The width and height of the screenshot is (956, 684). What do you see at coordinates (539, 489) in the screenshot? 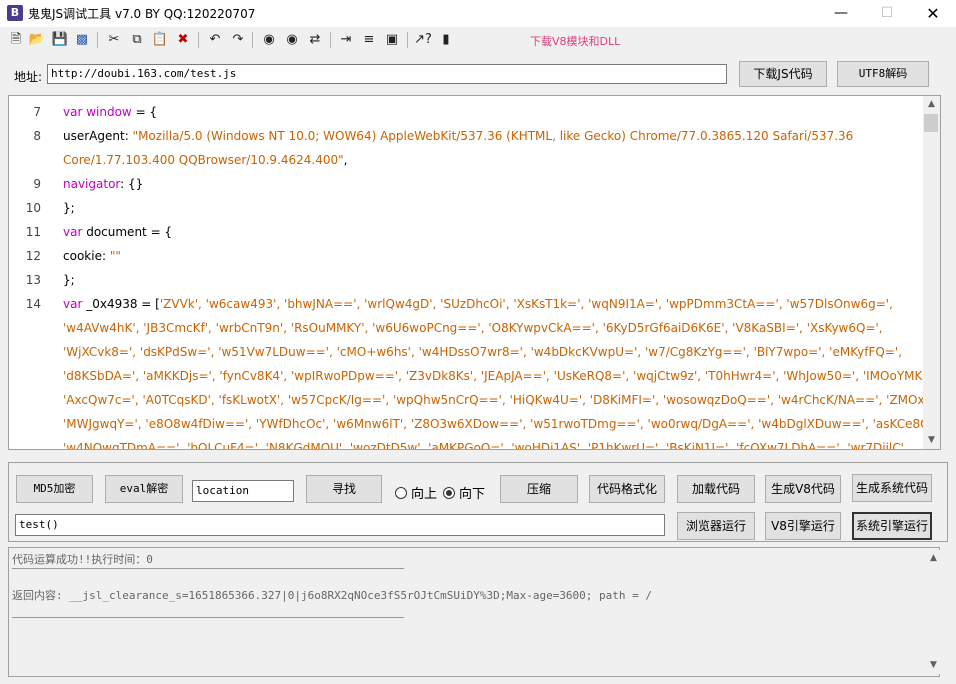
I see `compress-button: 压缩` at bounding box center [539, 489].